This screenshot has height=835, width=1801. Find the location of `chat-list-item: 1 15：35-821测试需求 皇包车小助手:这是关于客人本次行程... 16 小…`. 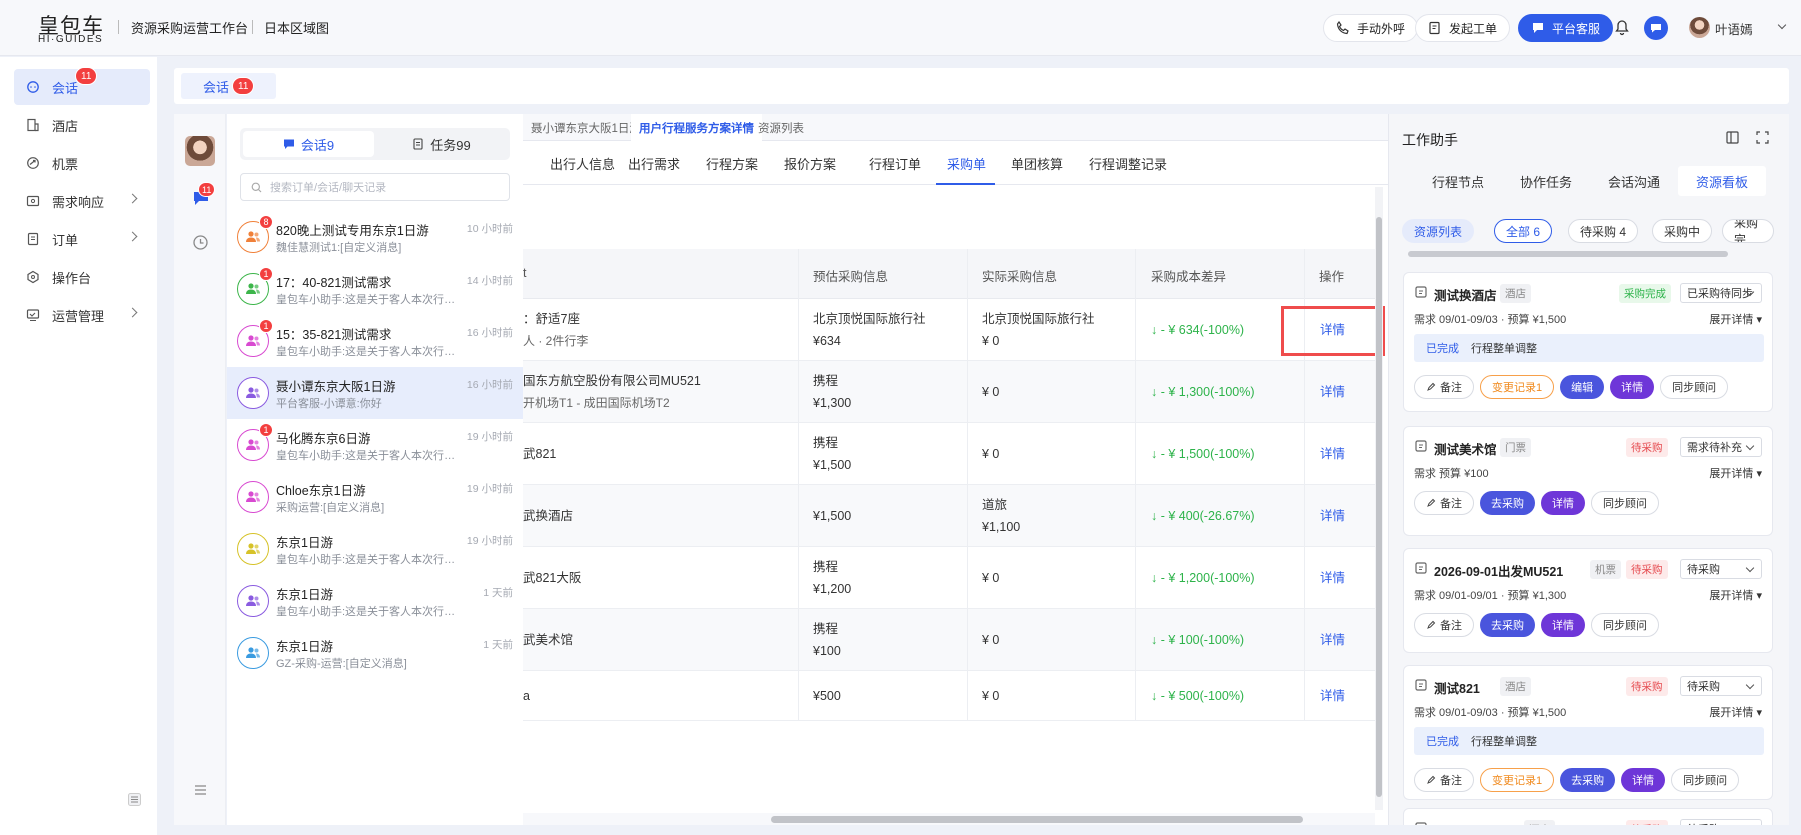

chat-list-item: 1 15：35-821测试需求 皇包车小助手:这是关于客人本次行程... 16 小… is located at coordinates (375, 341).